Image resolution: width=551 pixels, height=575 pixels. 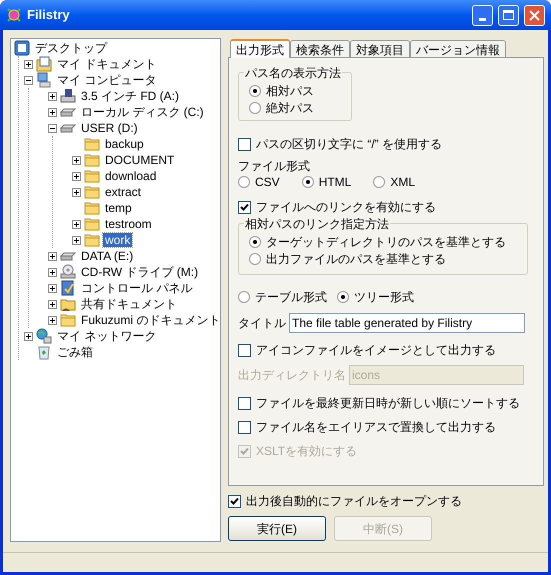 I want to click on window-title: Filistry, so click(x=49, y=15).